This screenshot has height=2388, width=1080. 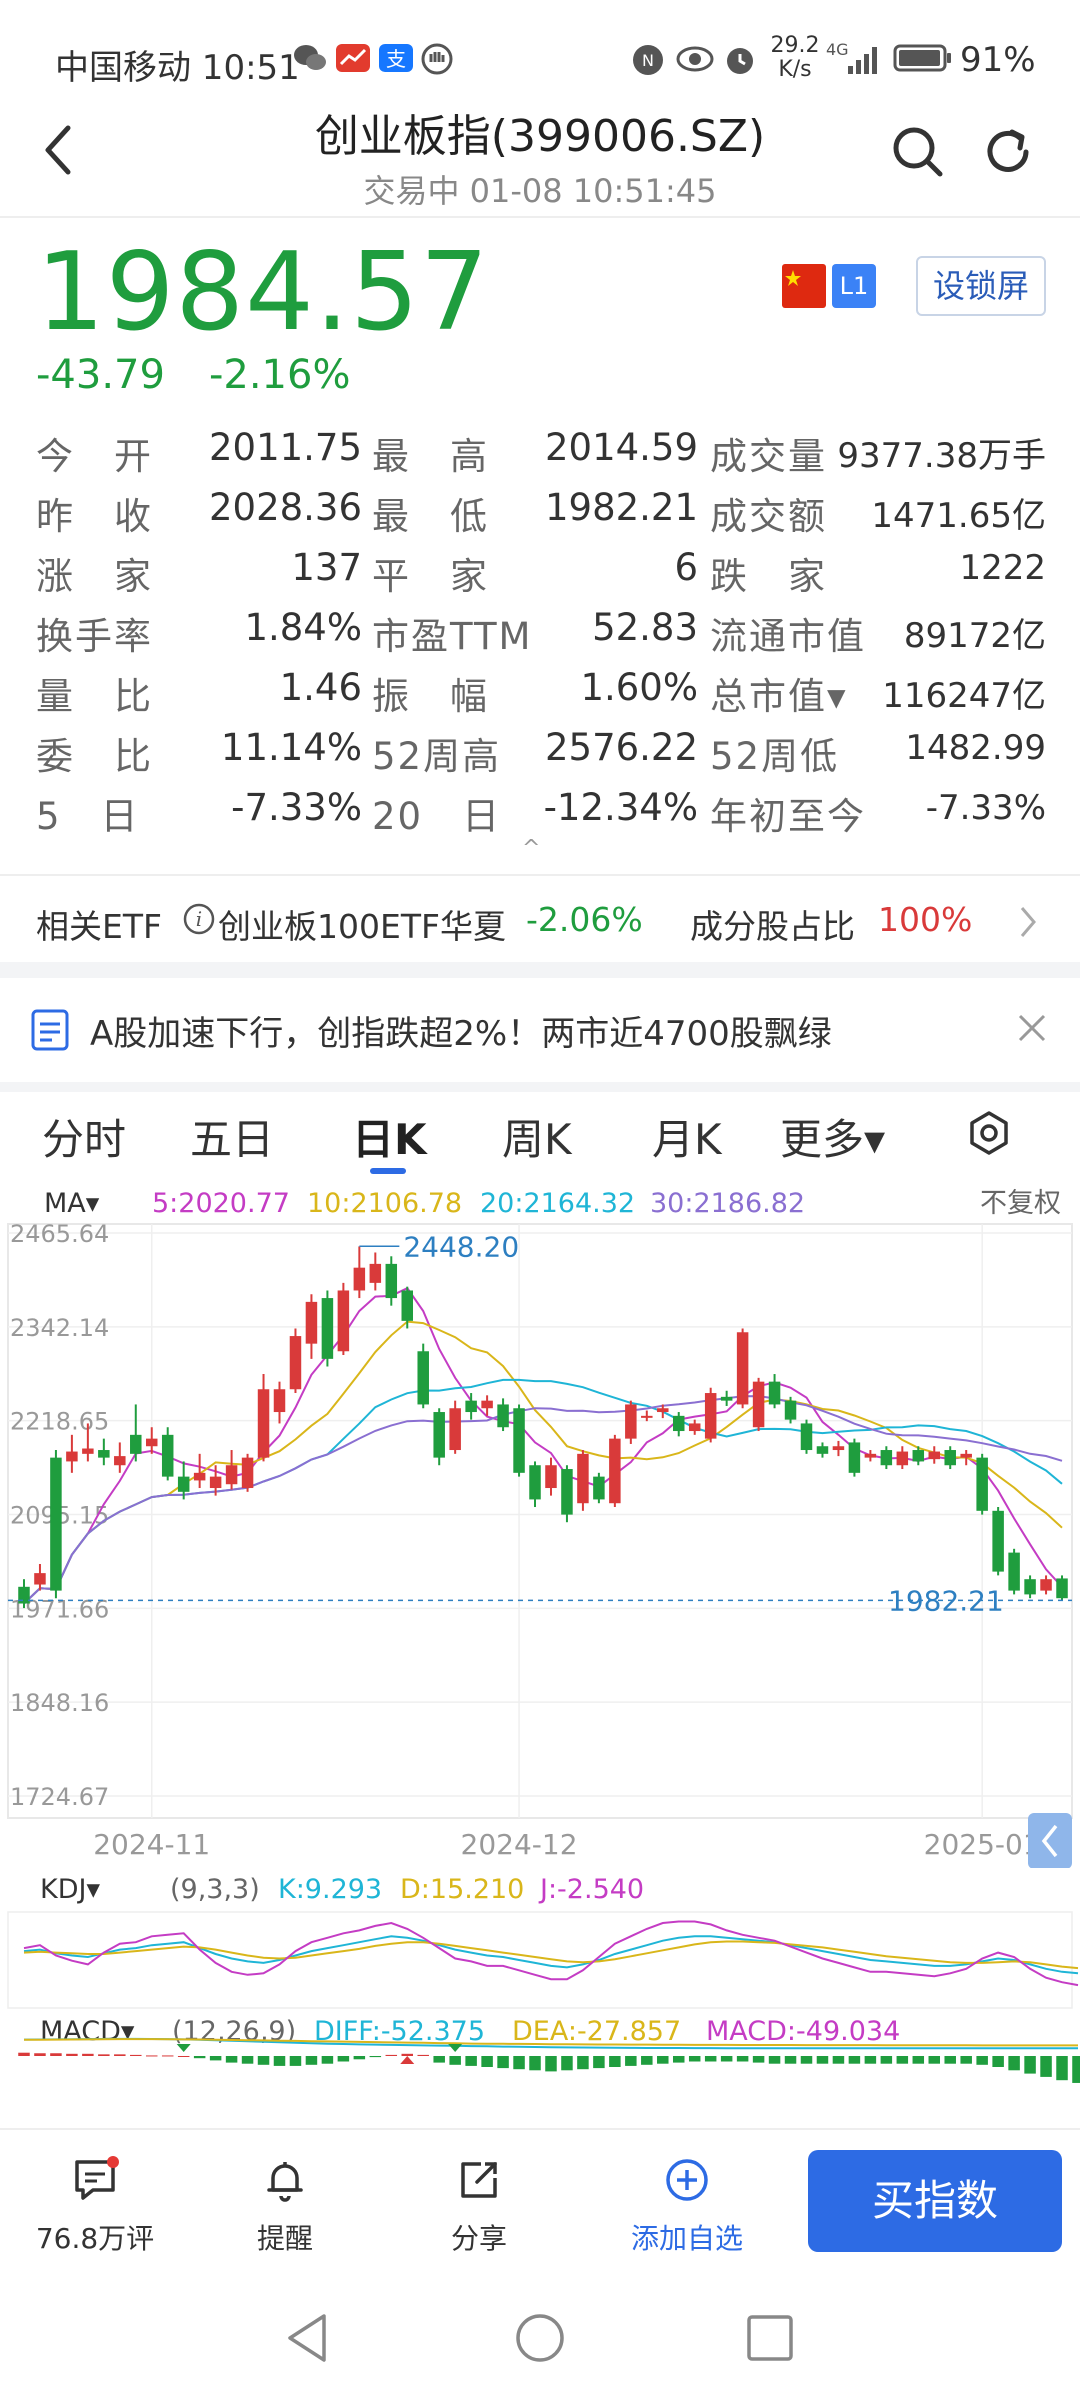 I want to click on news-headline: A股加速下行，创指跌超2%！两市近4700股飘绿, so click(x=461, y=1030).